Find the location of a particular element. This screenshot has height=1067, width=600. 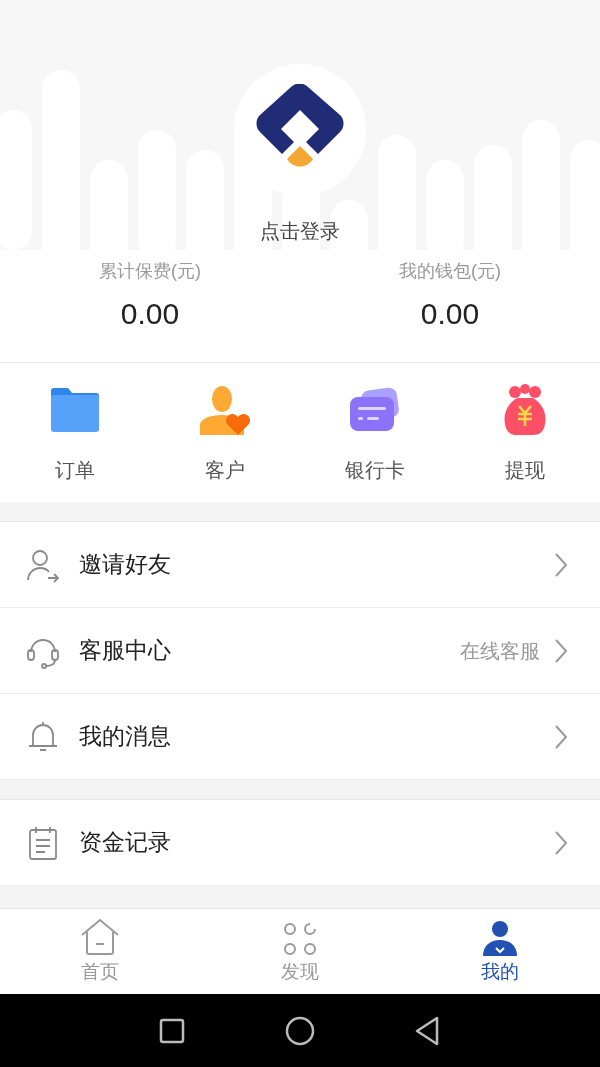

apps-icon is located at coordinates (300, 938).